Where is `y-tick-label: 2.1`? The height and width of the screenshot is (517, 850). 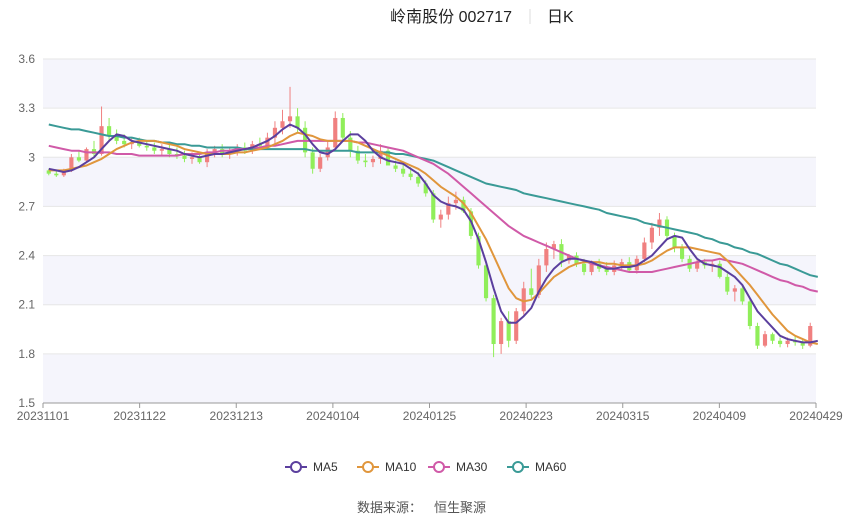
y-tick-label: 2.1 is located at coordinates (26, 305).